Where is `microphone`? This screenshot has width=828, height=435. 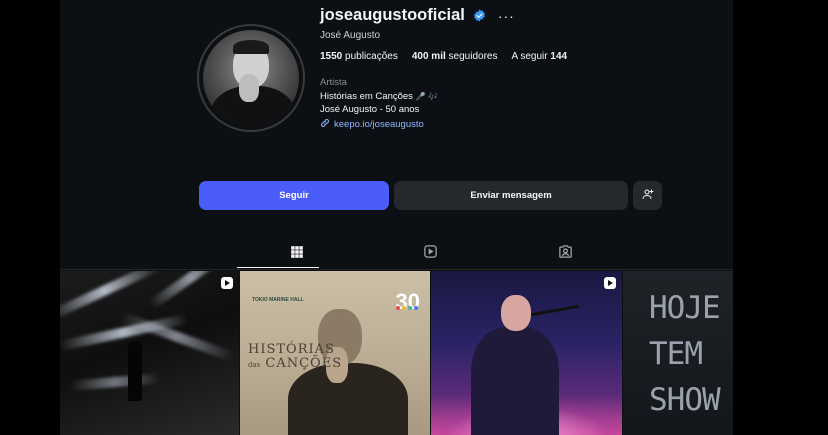
microphone is located at coordinates (555, 310).